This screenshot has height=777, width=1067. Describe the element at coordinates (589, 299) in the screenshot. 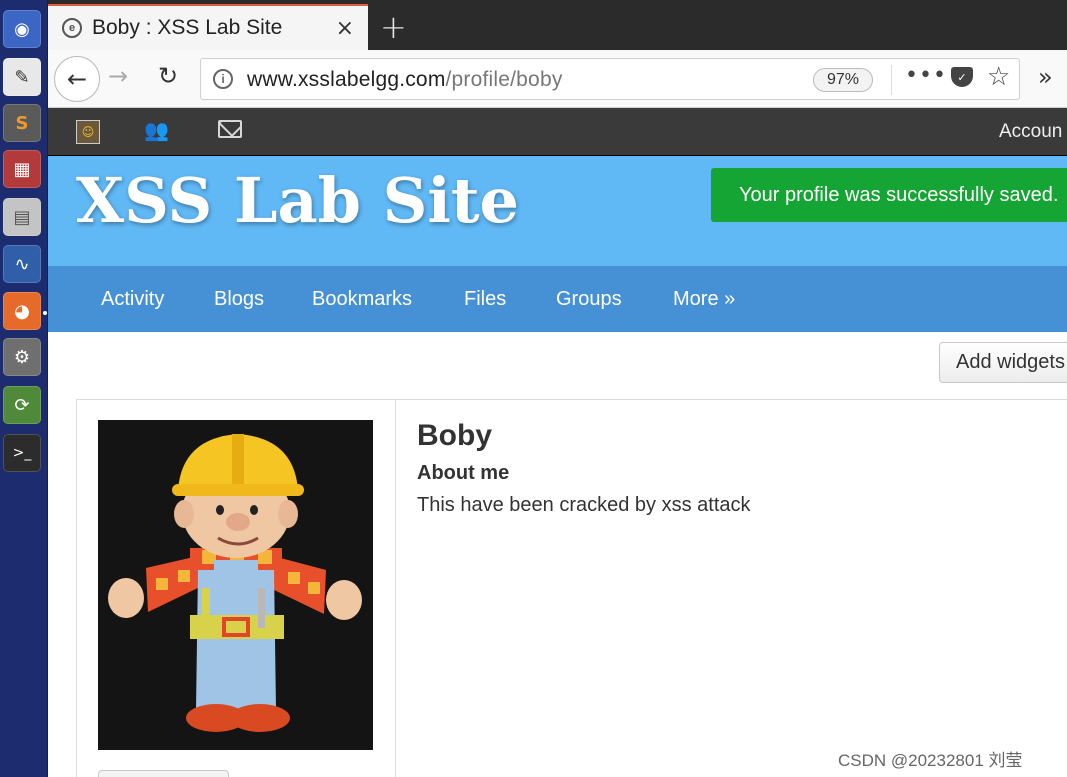

I see `menu-item-groups: Groups` at that location.